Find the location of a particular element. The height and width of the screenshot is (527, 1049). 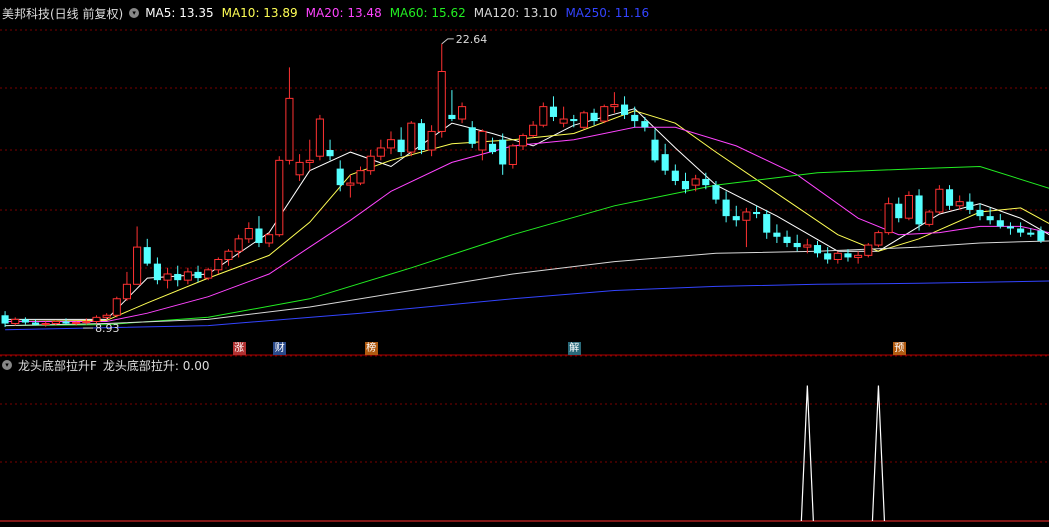

indicator-spike is located at coordinates (878, 453).